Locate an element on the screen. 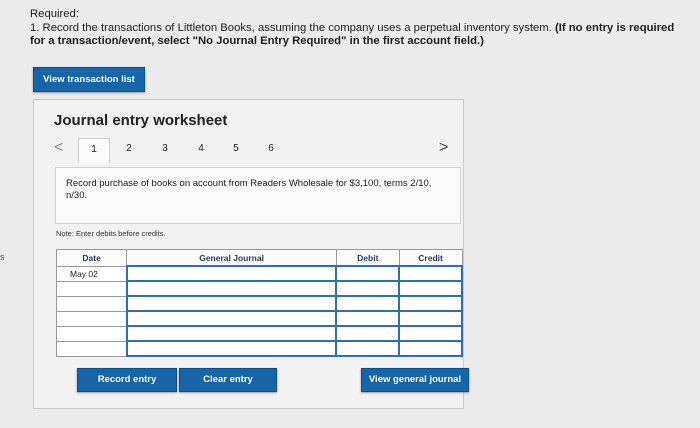 The width and height of the screenshot is (700, 428). tab-1: 1 is located at coordinates (94, 150).